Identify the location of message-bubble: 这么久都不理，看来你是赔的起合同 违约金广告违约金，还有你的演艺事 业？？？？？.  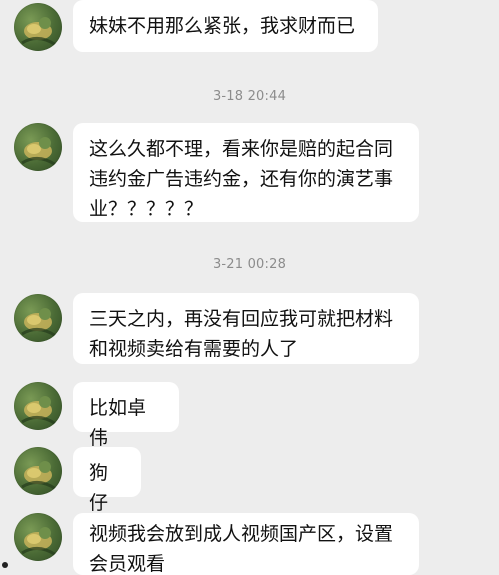
(246, 172).